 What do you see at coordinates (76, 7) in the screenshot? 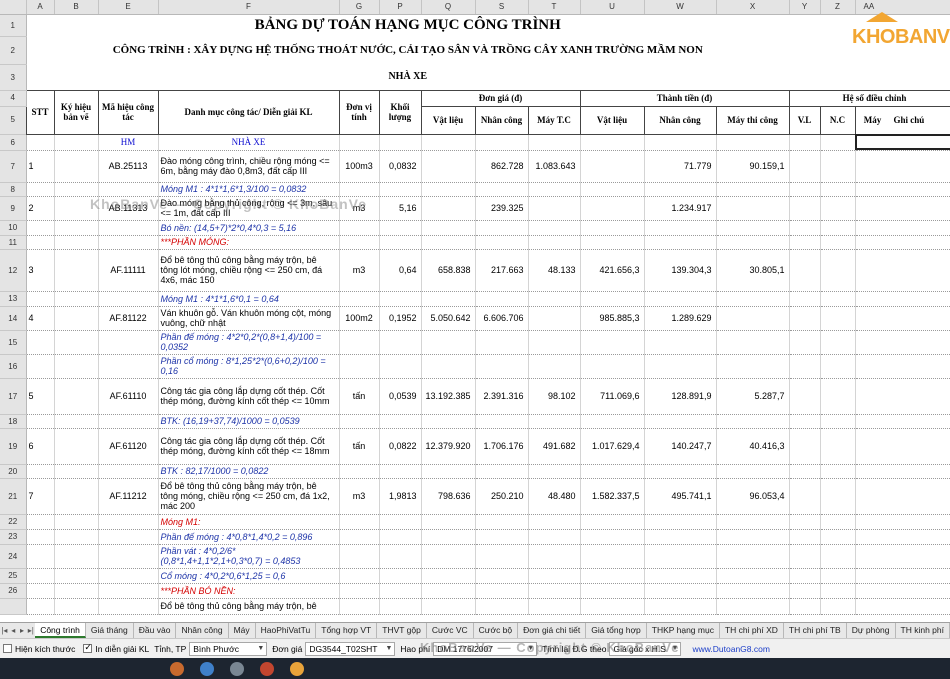
I see `col-header-b: B` at bounding box center [76, 7].